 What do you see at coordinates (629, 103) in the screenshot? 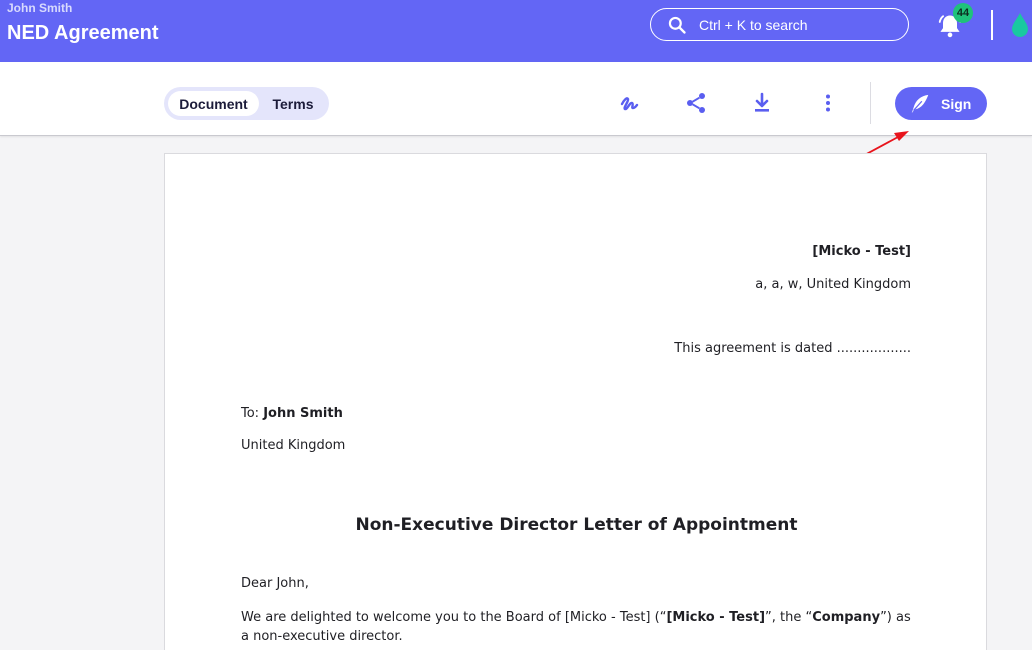
I see `signature-icon` at bounding box center [629, 103].